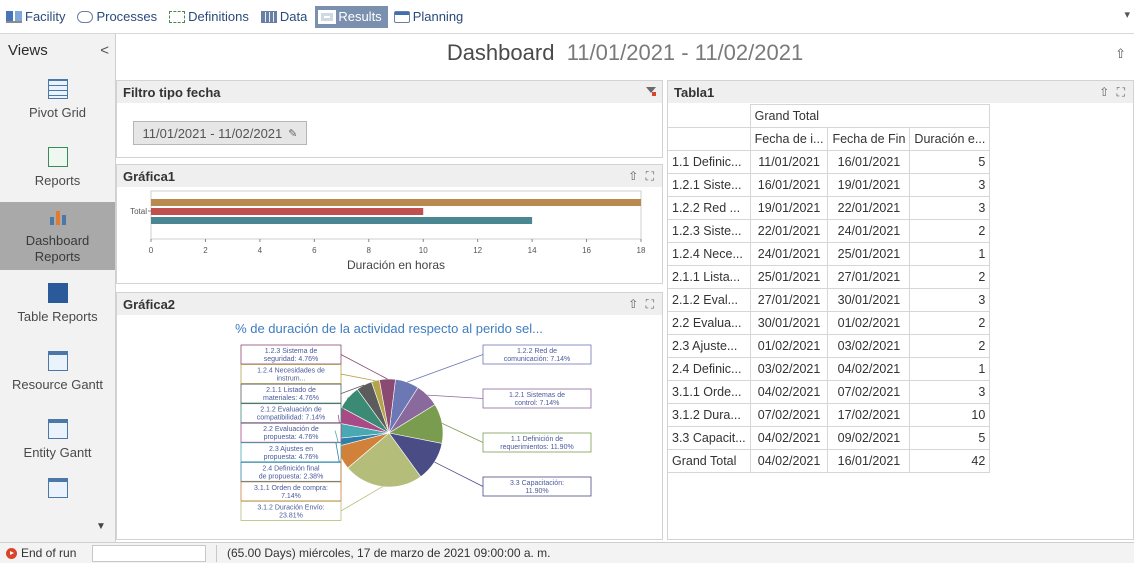 The width and height of the screenshot is (1134, 563). What do you see at coordinates (205, 250) in the screenshot?
I see `x-tick-label: 2` at bounding box center [205, 250].